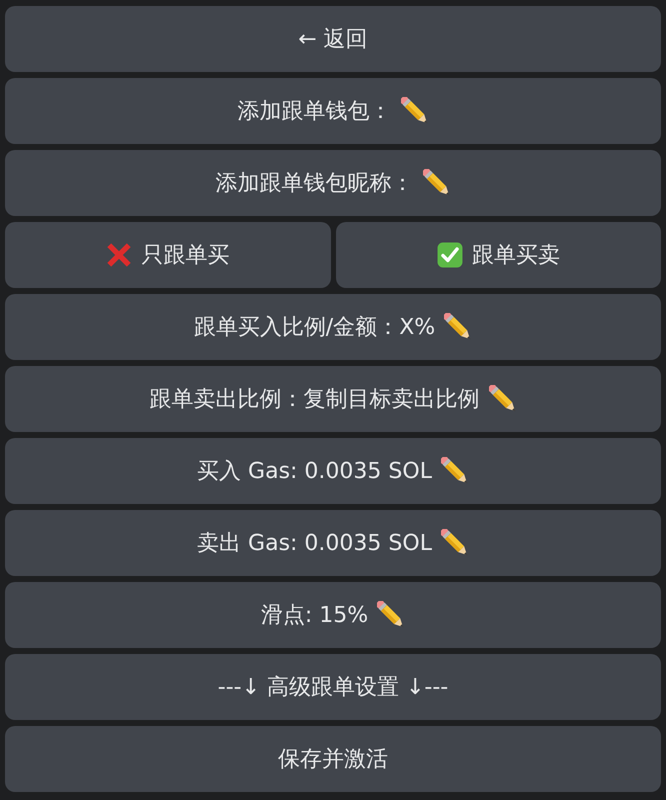  What do you see at coordinates (498, 255) in the screenshot?
I see `option-button: 跟单买卖` at bounding box center [498, 255].